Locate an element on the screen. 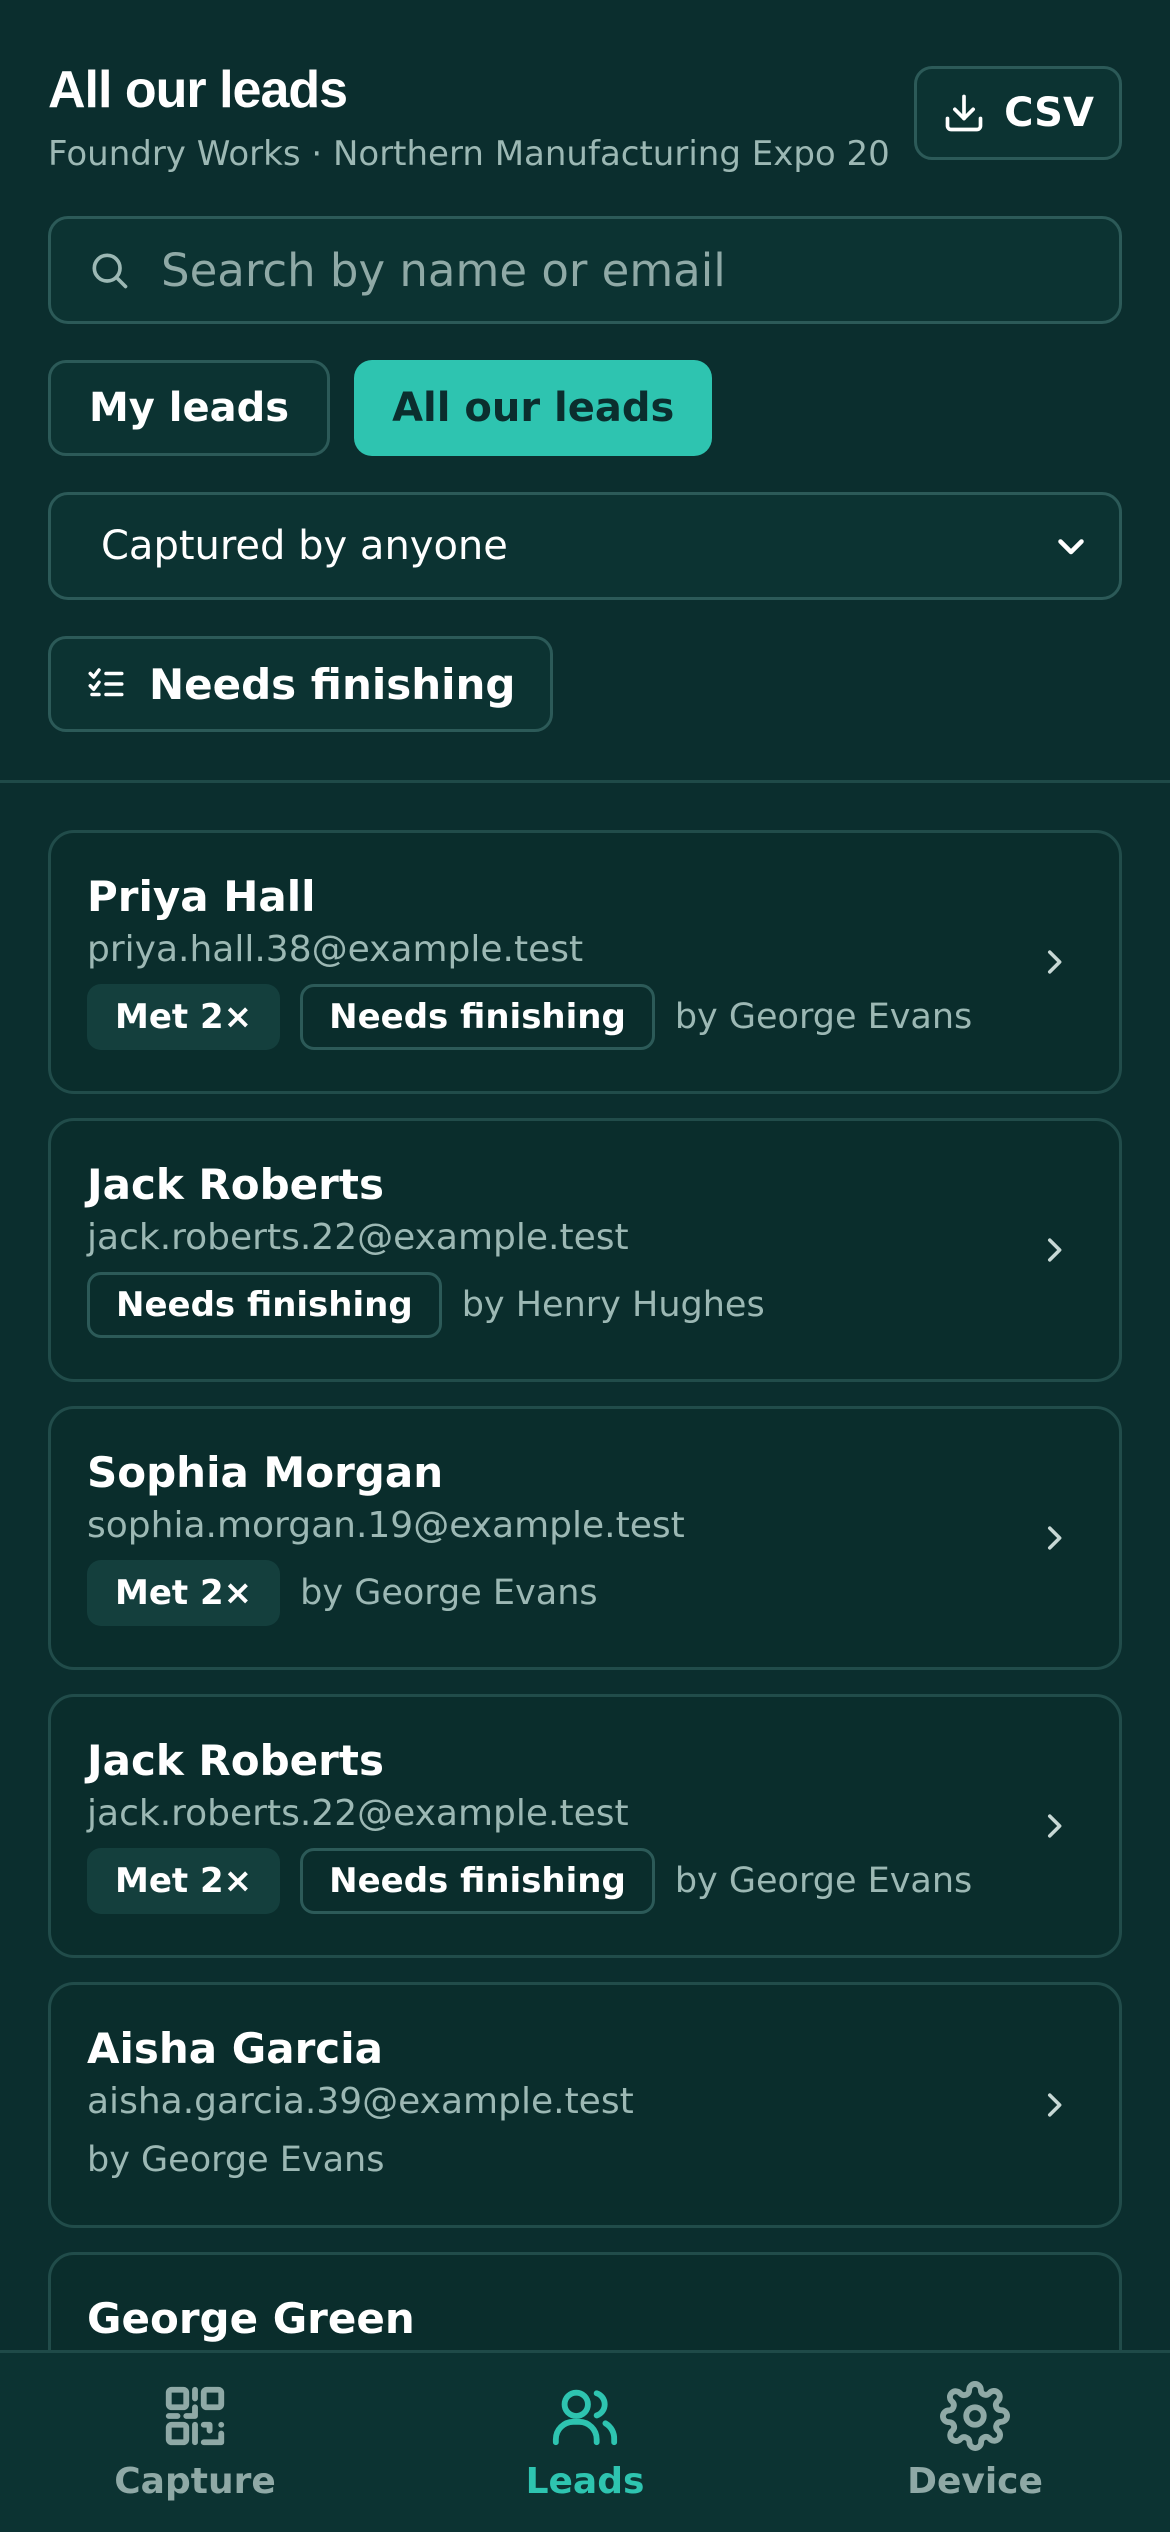 The height and width of the screenshot is (2532, 1170). lead-name: Aisha Garcia is located at coordinates (235, 2048).